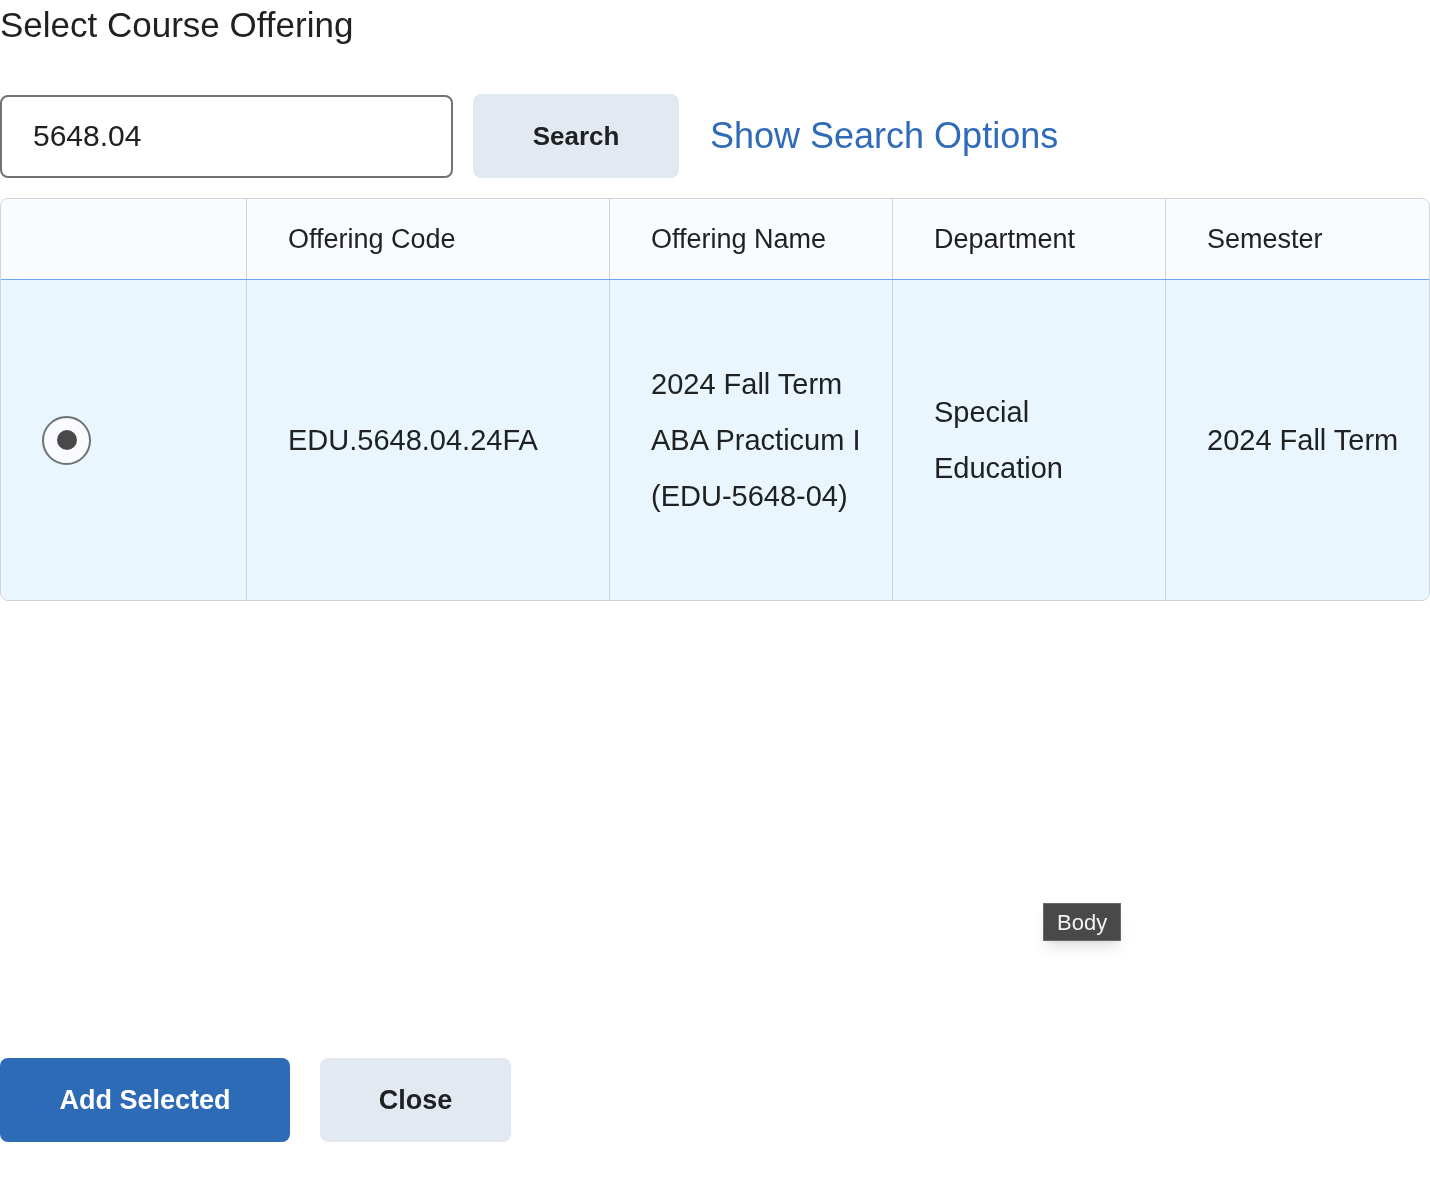  Describe the element at coordinates (756, 440) in the screenshot. I see `table-cell-text: 2024 Fall Term ABA Practicum I (EDU-5648-04)` at that location.